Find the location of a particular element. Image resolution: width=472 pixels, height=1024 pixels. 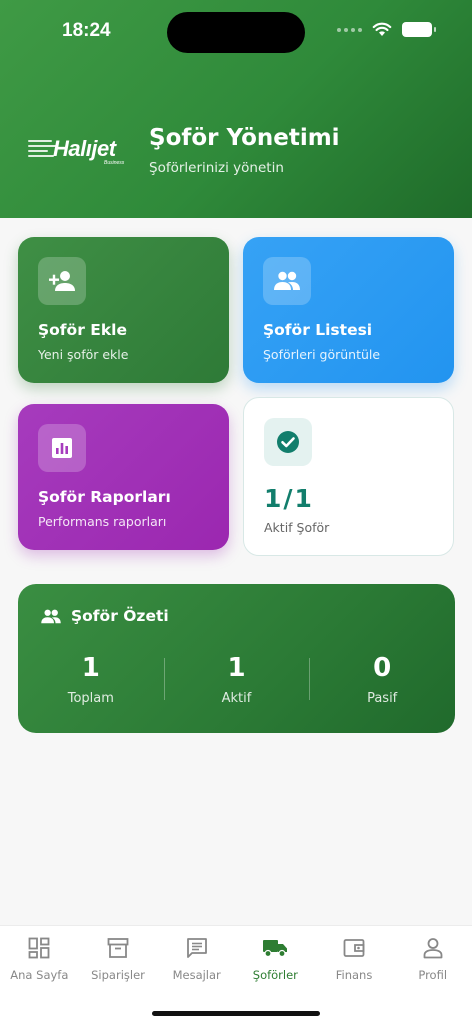

chart-icon is located at coordinates (62, 448).